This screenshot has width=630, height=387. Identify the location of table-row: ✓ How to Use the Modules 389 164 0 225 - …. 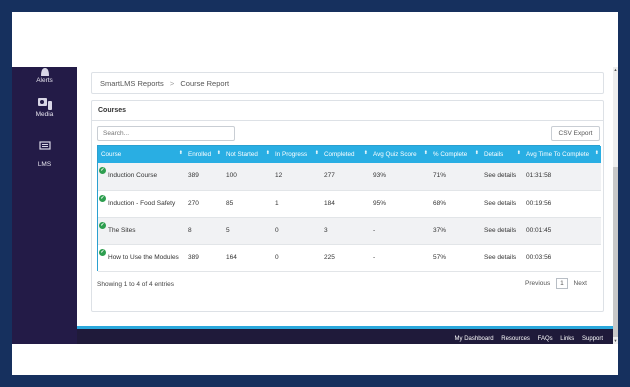
(349, 257).